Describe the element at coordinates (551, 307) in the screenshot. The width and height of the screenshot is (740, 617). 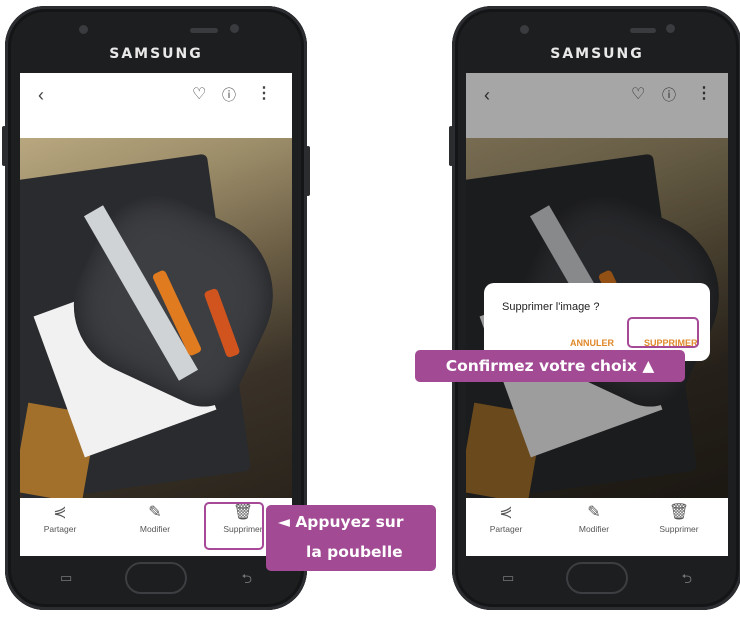
I see `dialog-question: Supprimer l'image ?` at that location.